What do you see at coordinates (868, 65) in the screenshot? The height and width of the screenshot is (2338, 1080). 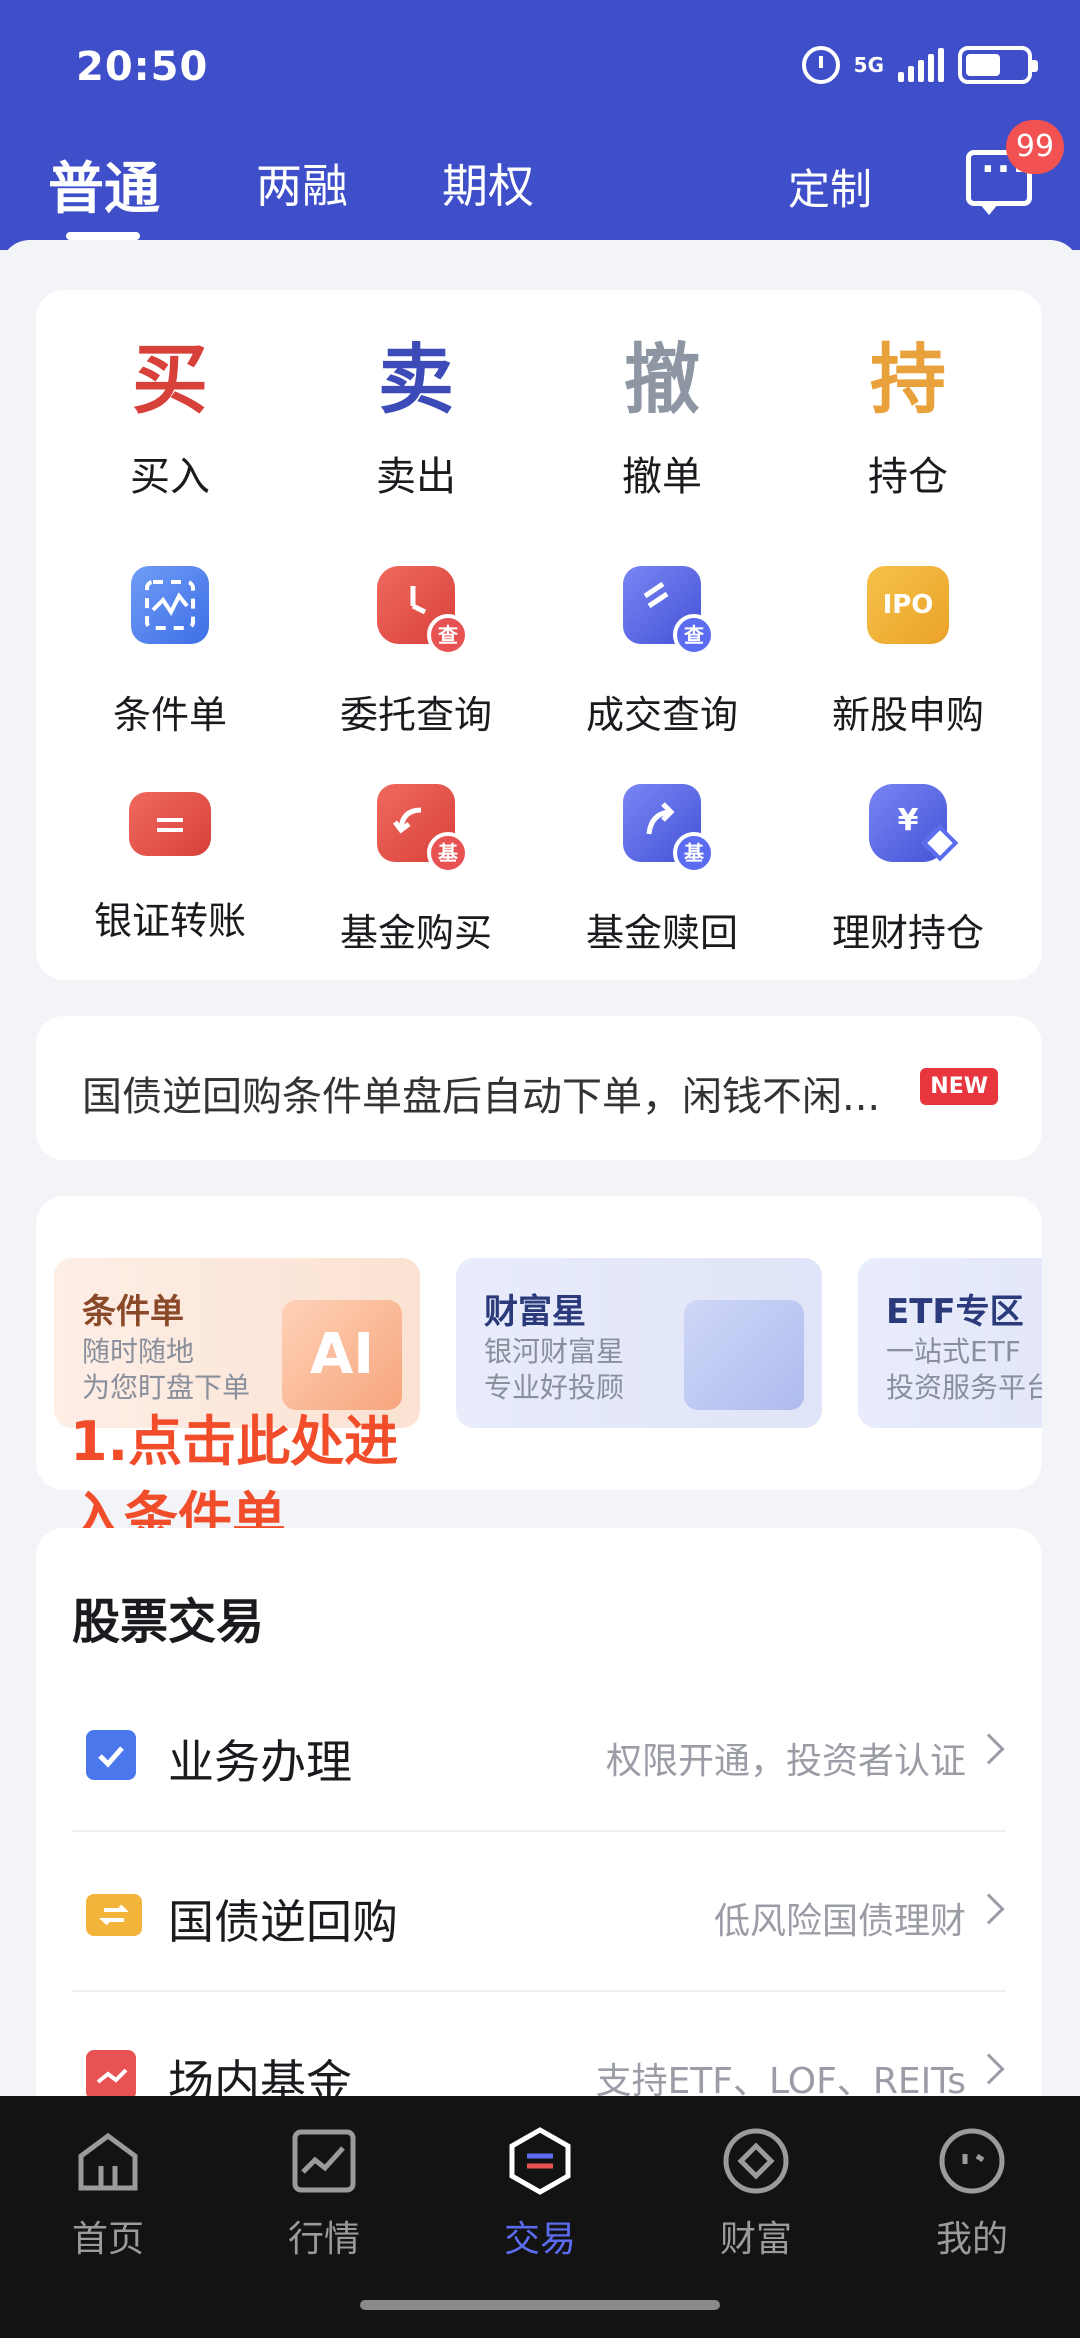 I see `network-type: 5G` at bounding box center [868, 65].